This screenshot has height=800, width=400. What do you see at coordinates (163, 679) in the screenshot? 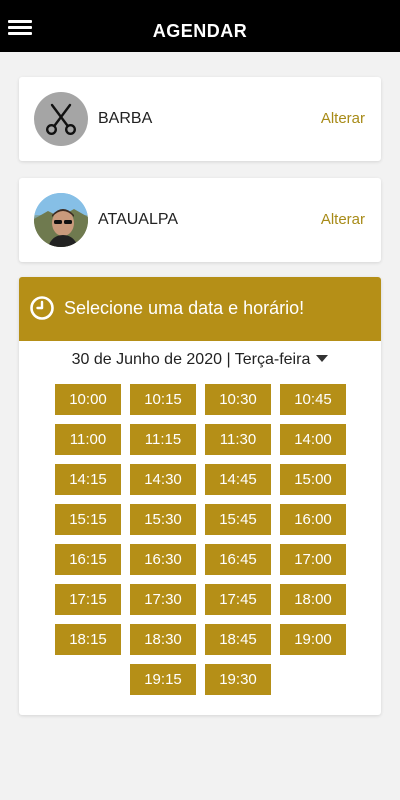
I see `time-slot-button: 19:15` at bounding box center [163, 679].